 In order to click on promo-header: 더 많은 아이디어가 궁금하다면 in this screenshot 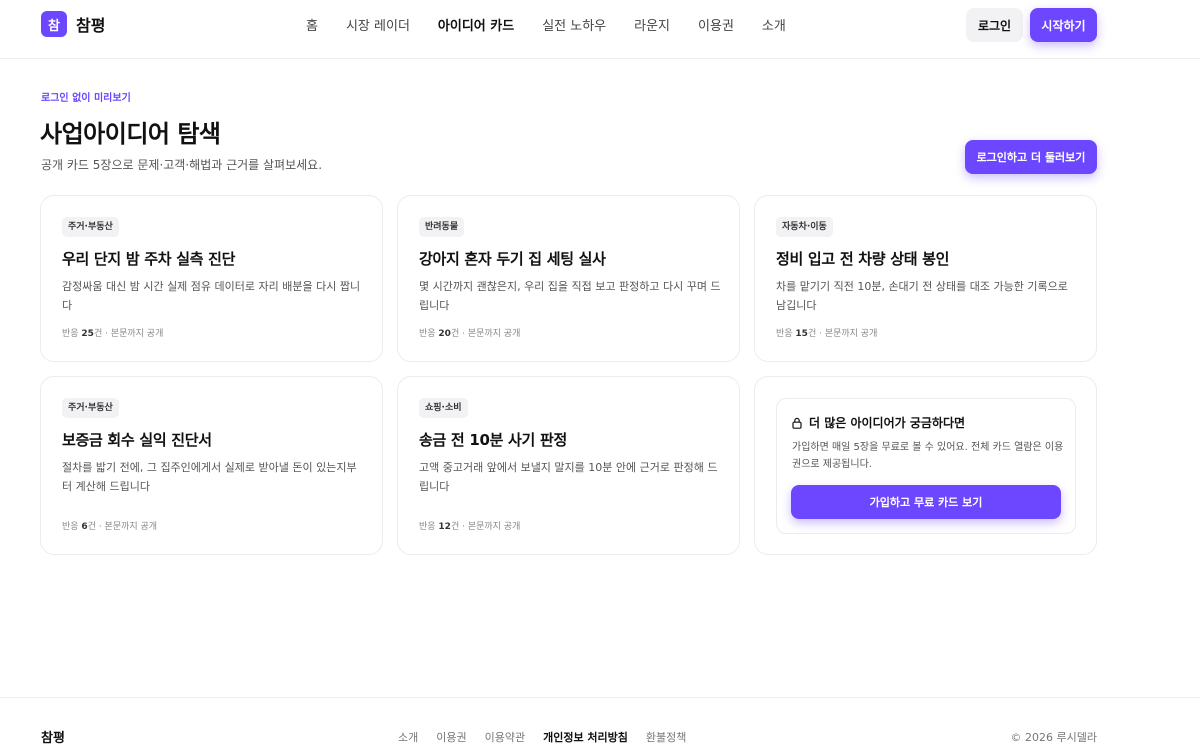, I will do `click(878, 422)`.